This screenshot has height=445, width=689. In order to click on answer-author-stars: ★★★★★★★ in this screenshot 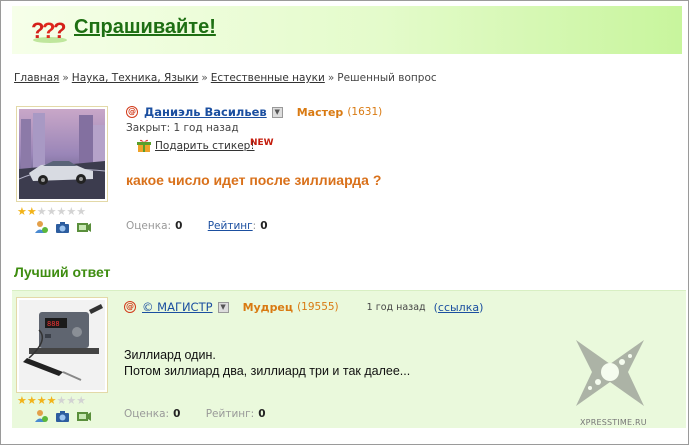, I will do `click(51, 400)`.